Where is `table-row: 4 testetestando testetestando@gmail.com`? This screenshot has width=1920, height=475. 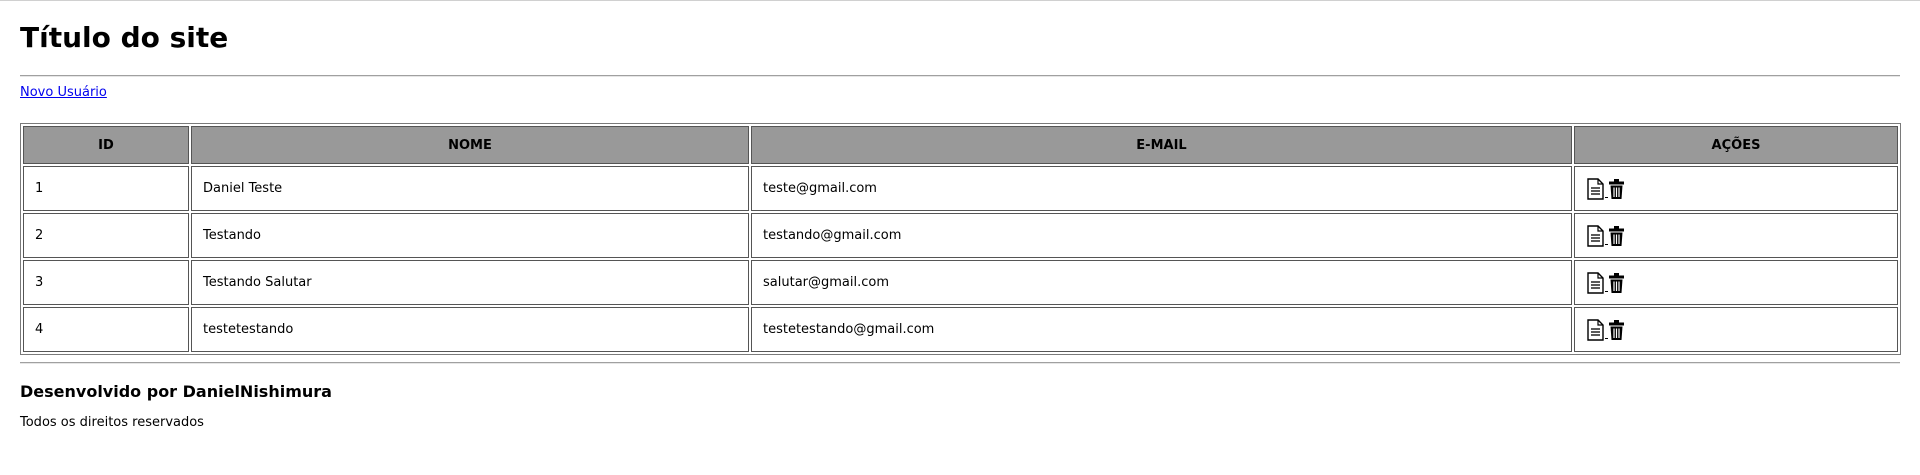 table-row: 4 testetestando testetestando@gmail.com is located at coordinates (960, 329).